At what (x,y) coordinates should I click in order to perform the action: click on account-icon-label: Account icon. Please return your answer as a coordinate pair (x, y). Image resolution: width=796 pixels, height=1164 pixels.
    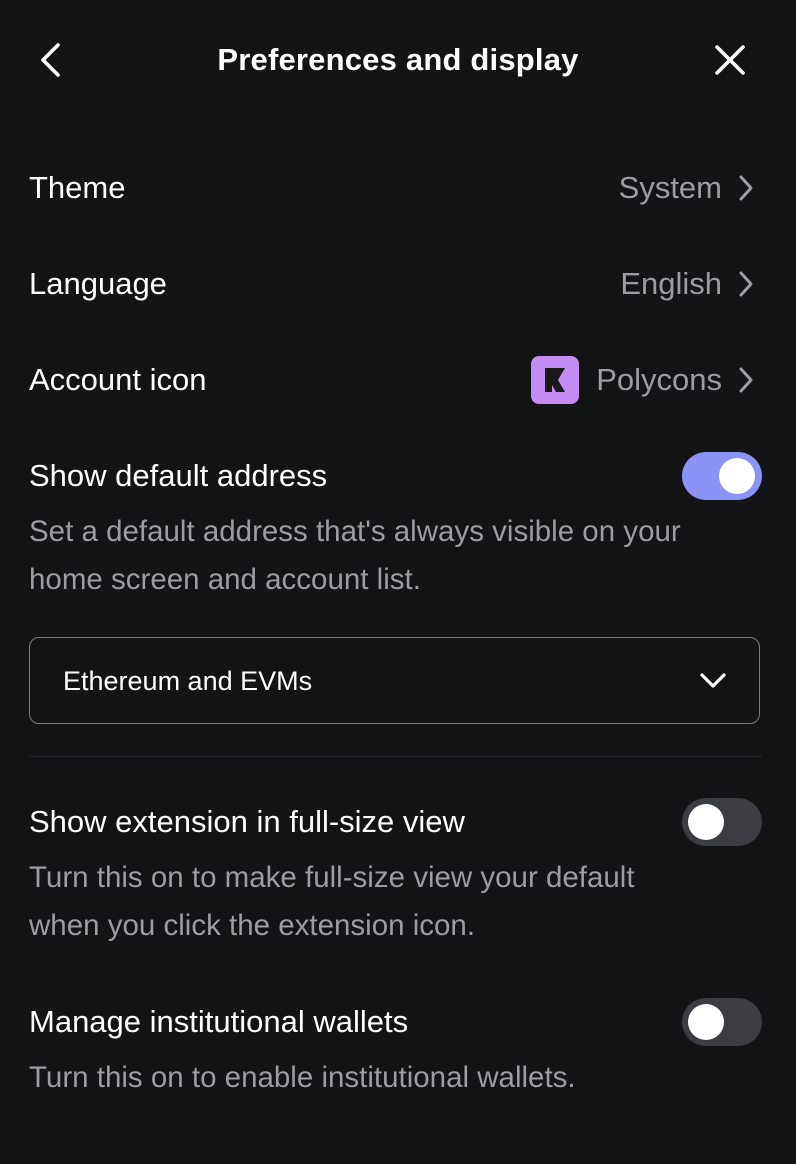
    Looking at the image, I should click on (118, 379).